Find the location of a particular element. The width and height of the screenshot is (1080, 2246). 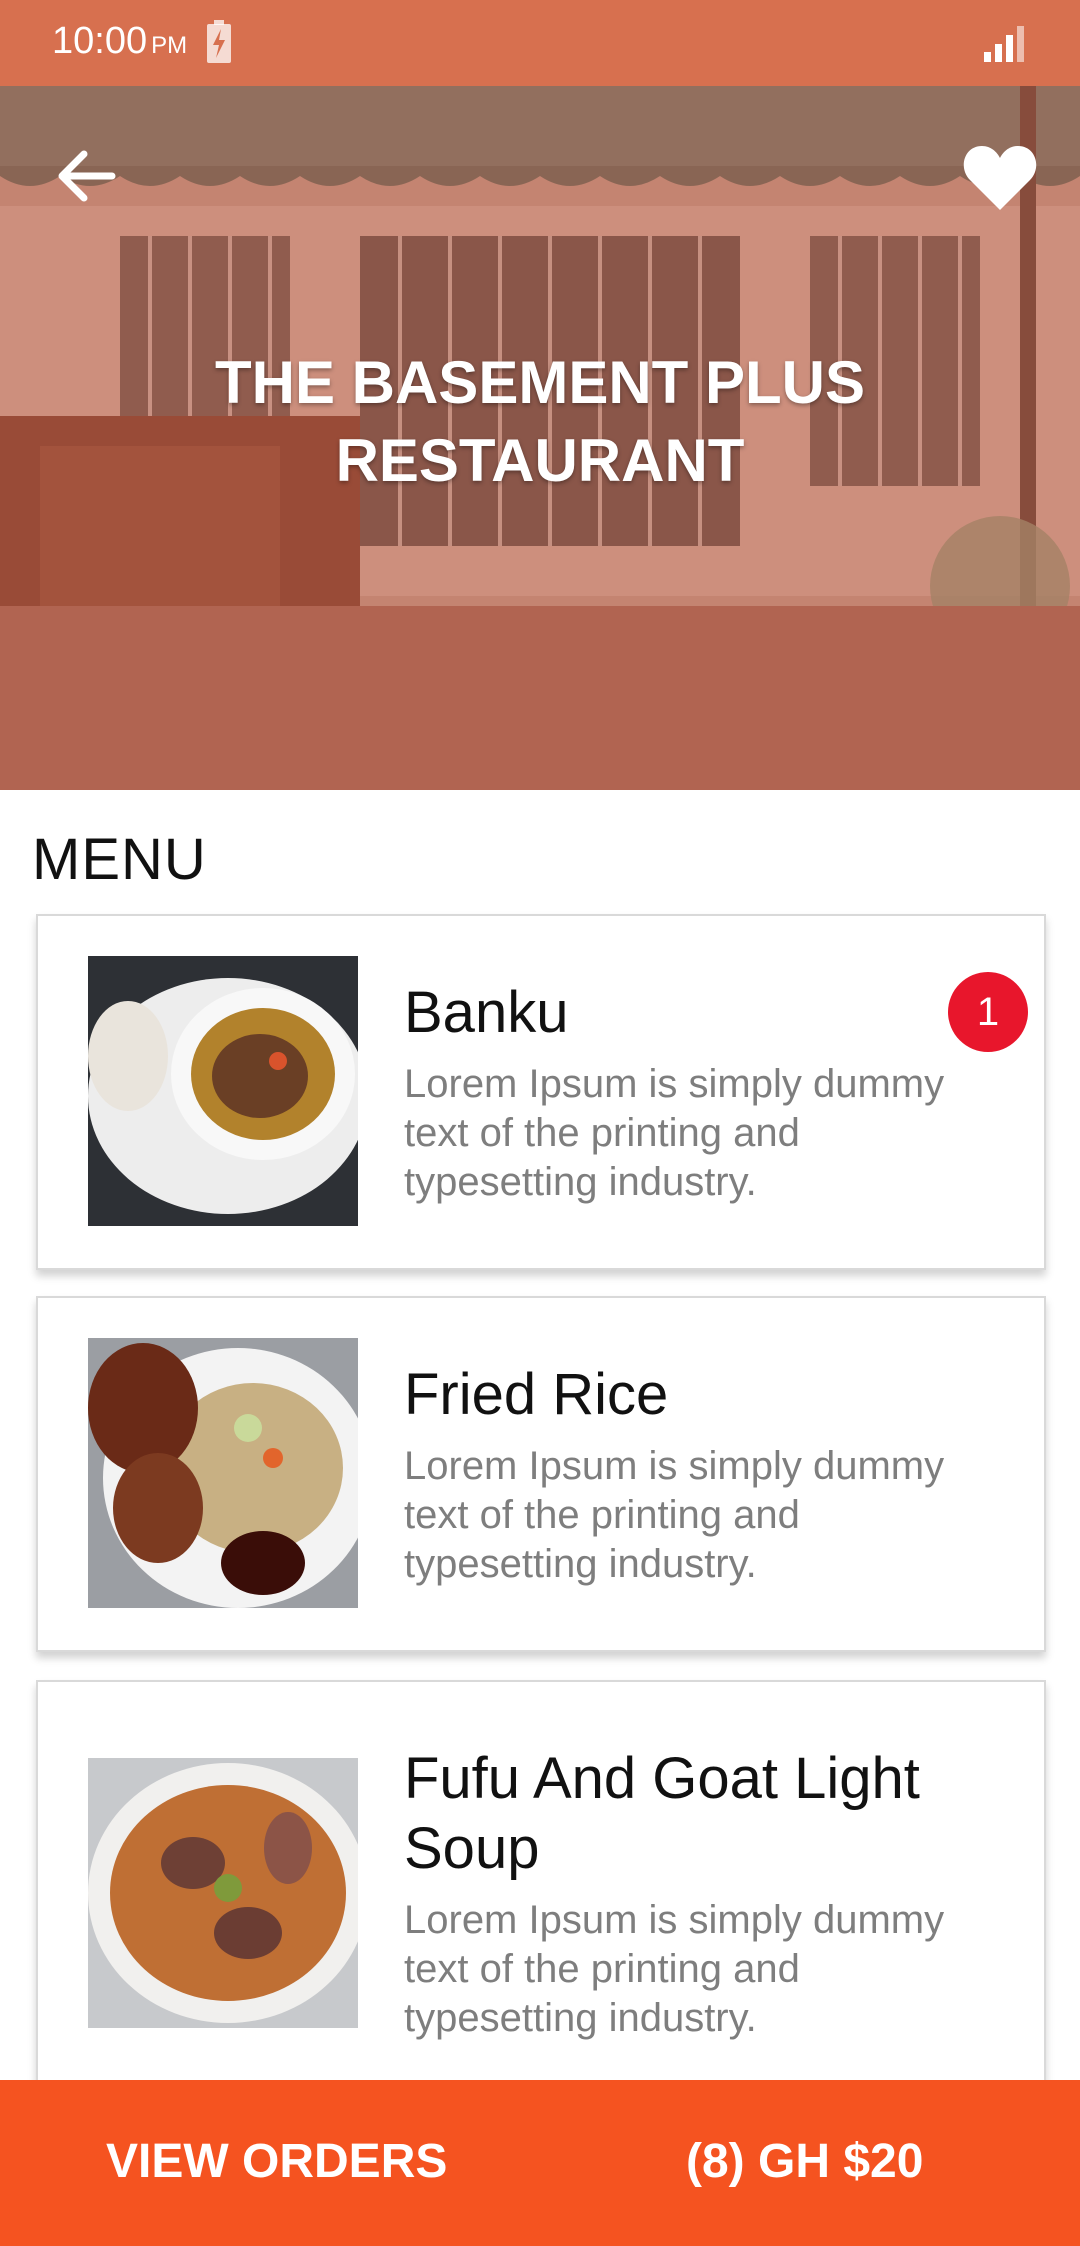

menu-item-title: Banku is located at coordinates (486, 1012).